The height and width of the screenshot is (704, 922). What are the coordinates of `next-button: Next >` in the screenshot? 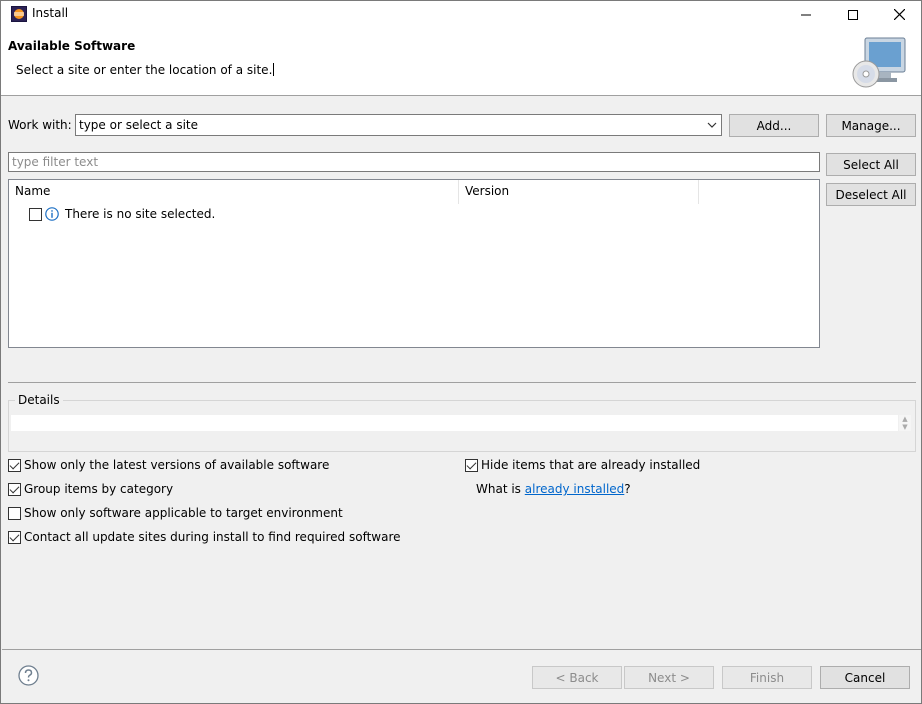 It's located at (669, 677).